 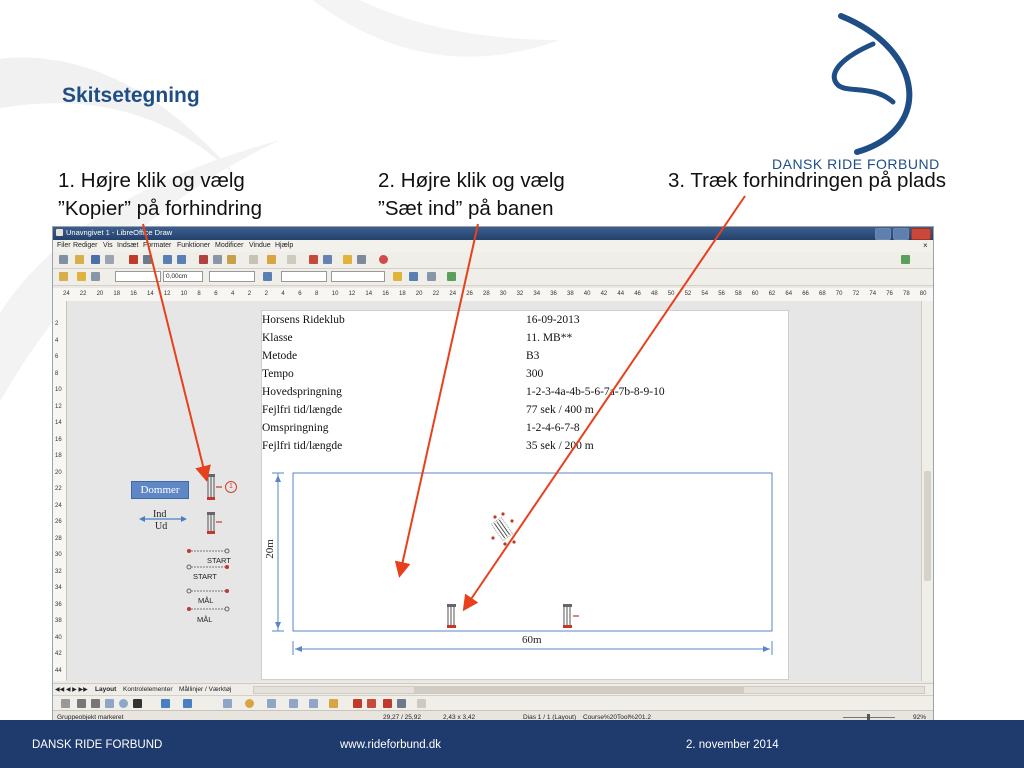 I want to click on footer-org: DANSK RIDE FORBUND, so click(x=97, y=745).